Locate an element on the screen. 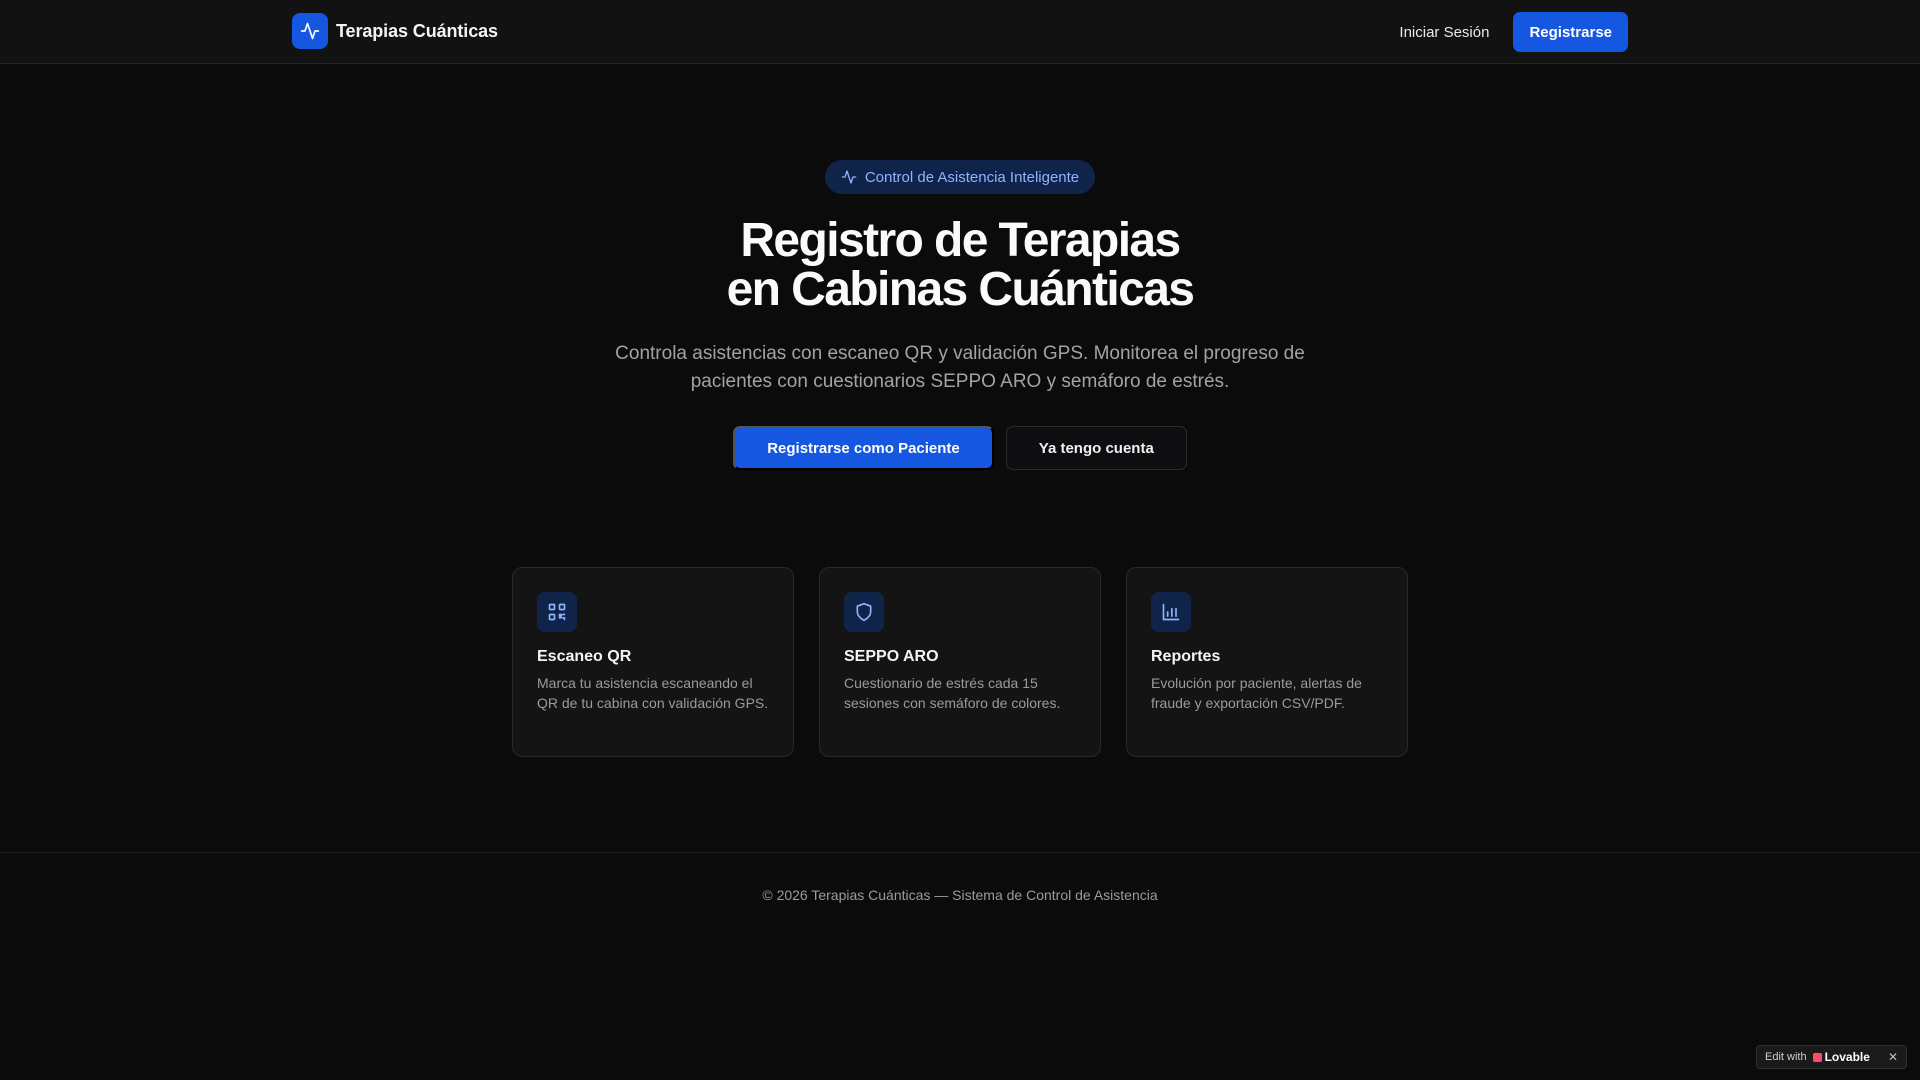 This screenshot has width=1920, height=1080. close-icon: ✕ is located at coordinates (1893, 1057).